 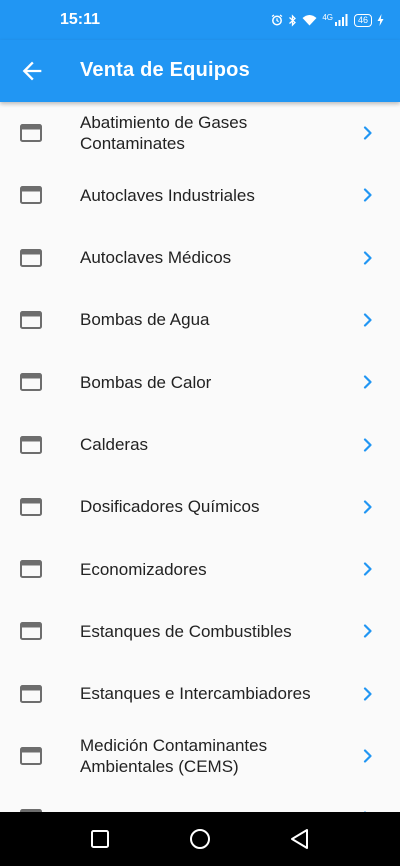 I want to click on list-item: Bombas de Agua, so click(x=200, y=320).